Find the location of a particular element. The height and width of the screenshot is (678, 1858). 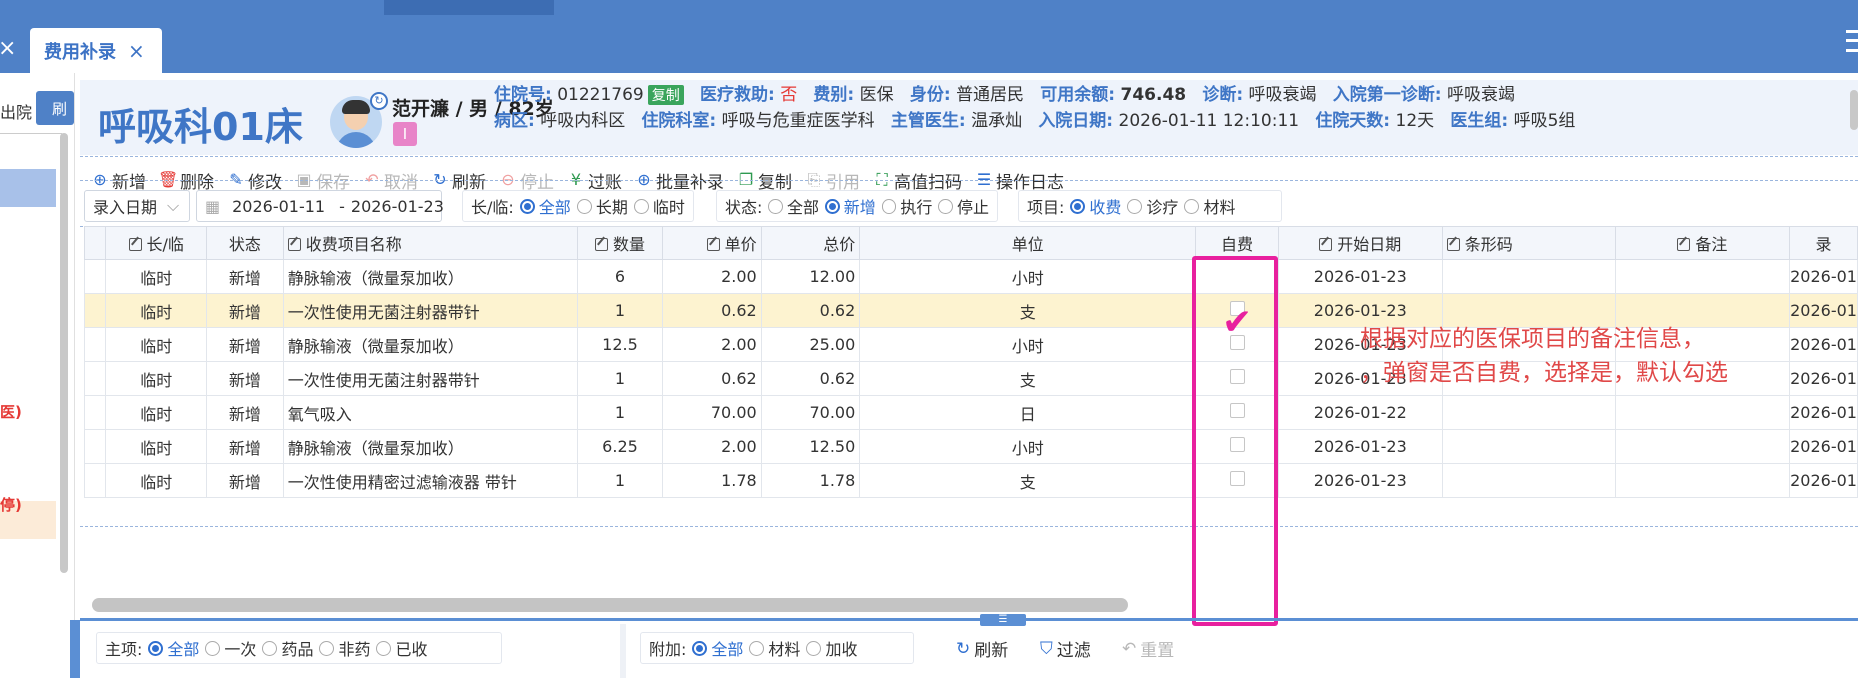

header-qty: 数量 is located at coordinates (620, 243).